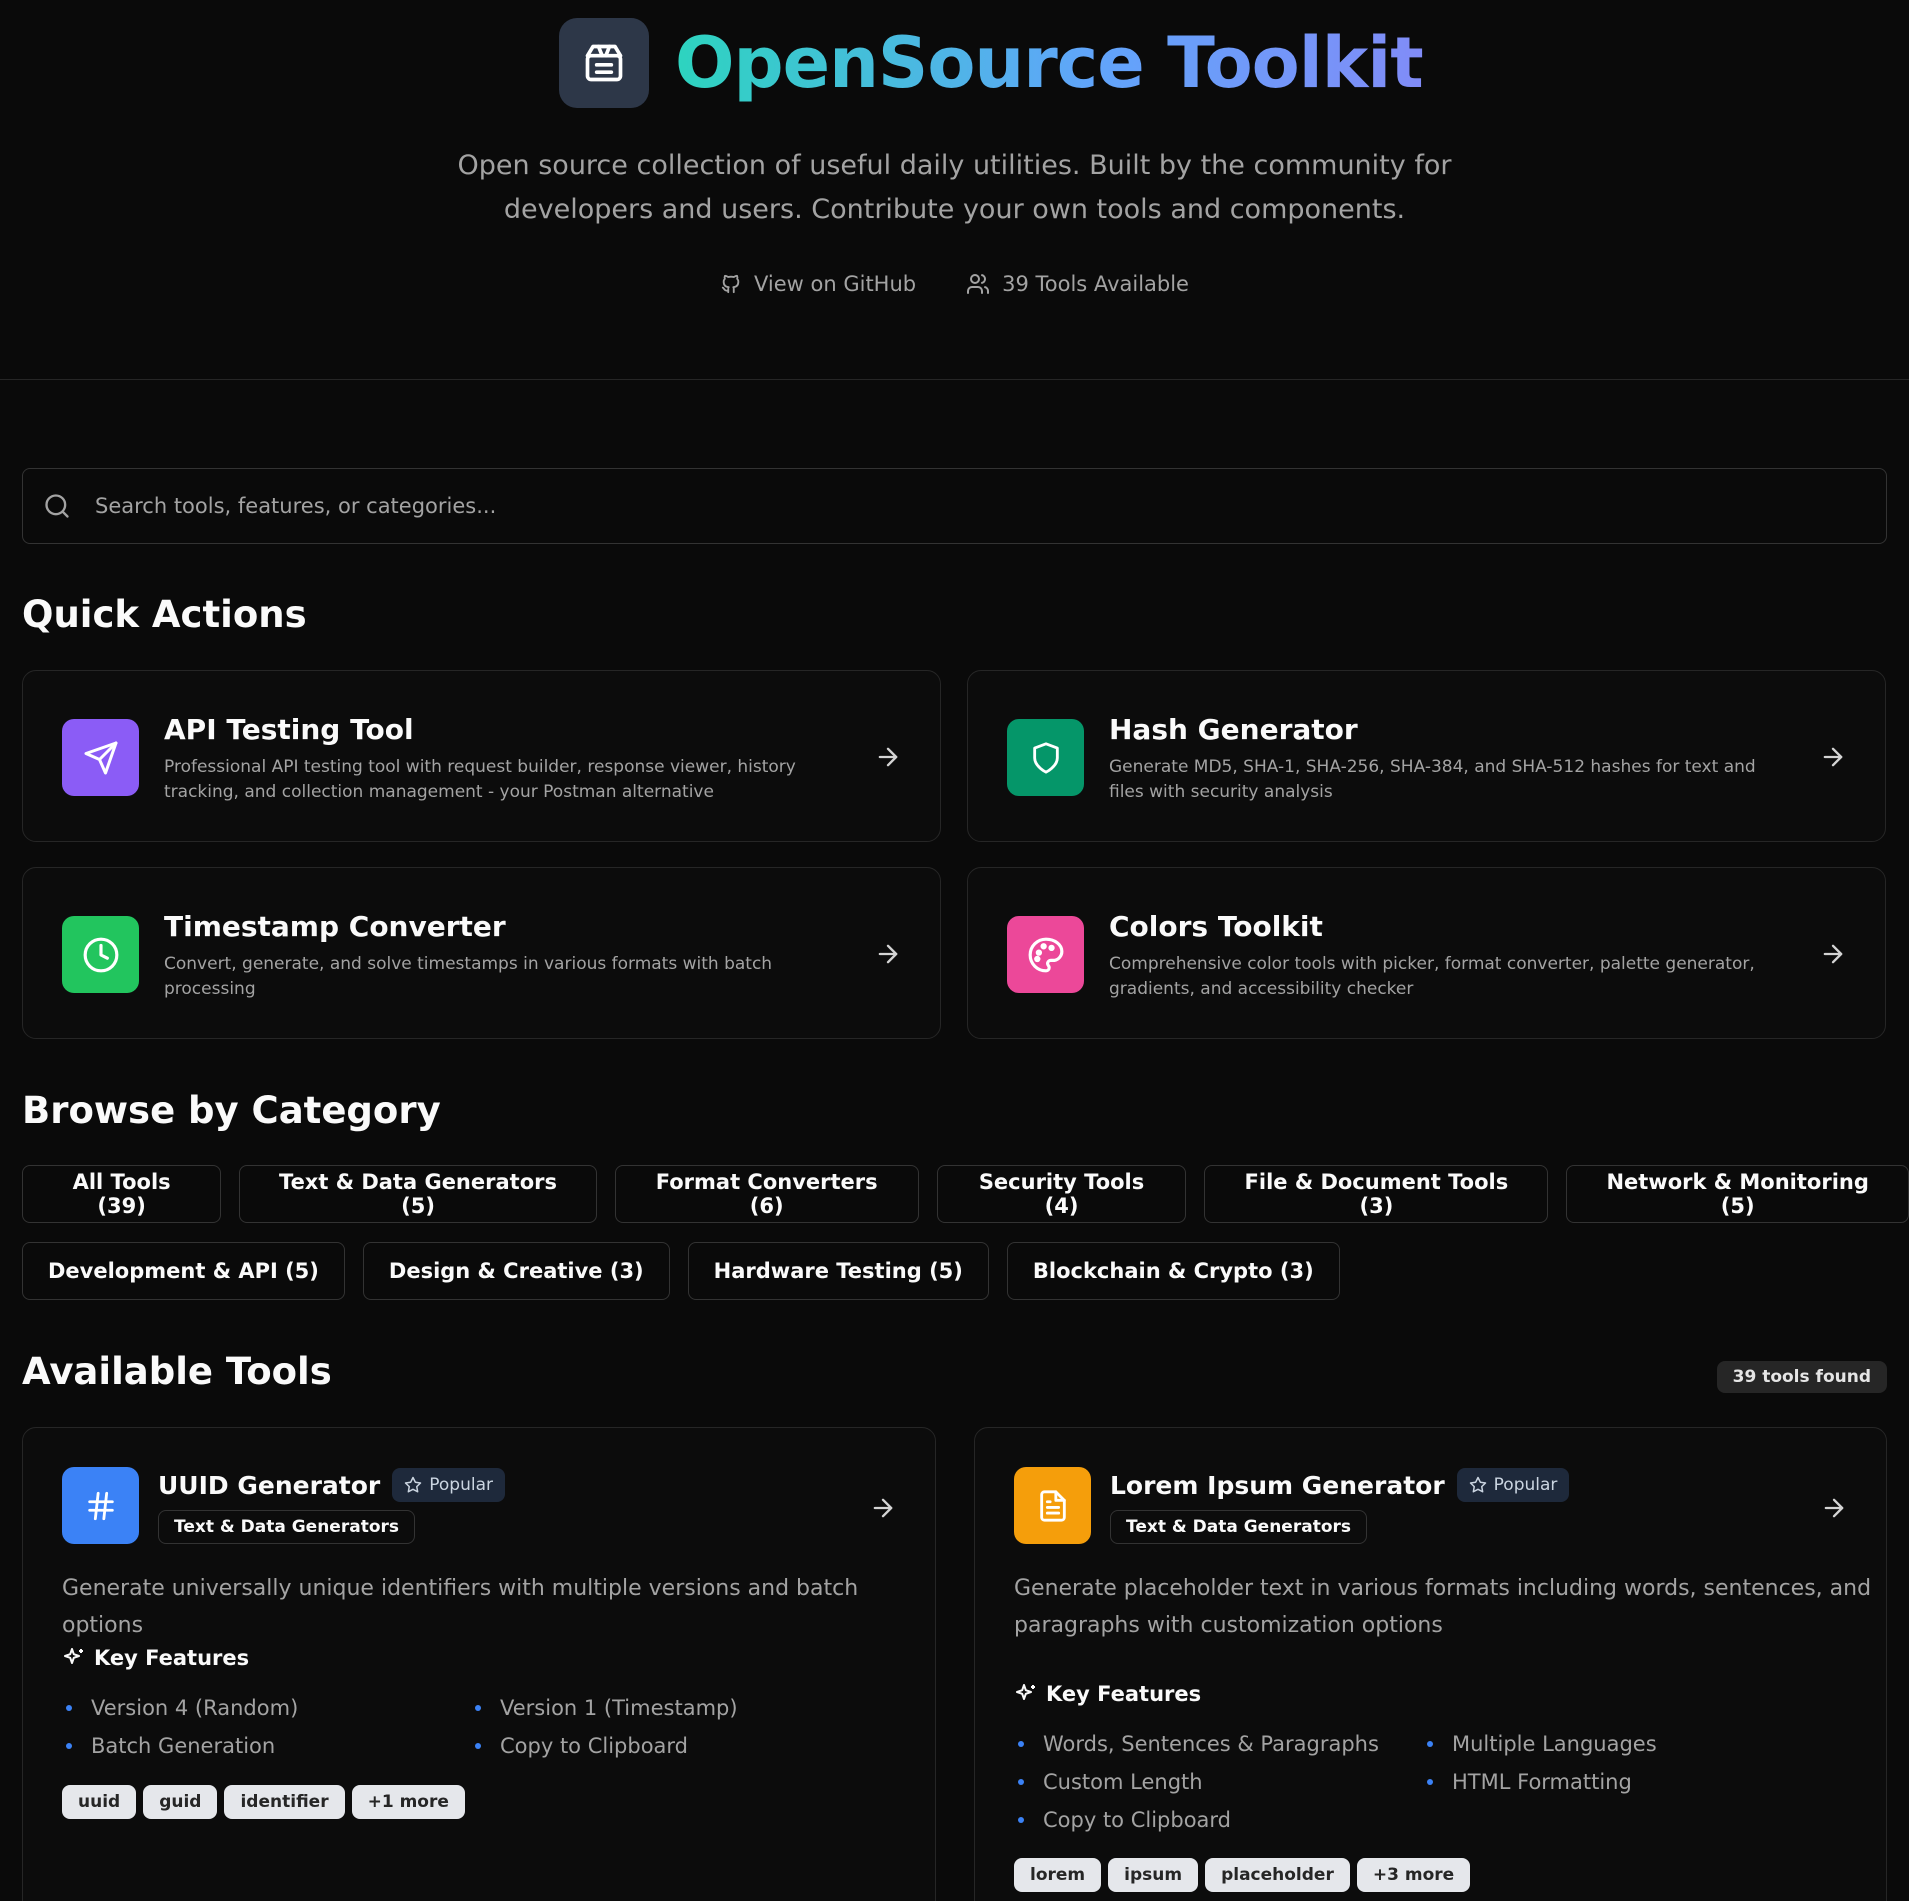 The image size is (1909, 1901). I want to click on site-title: OpenSource Toolkit, so click(1049, 63).